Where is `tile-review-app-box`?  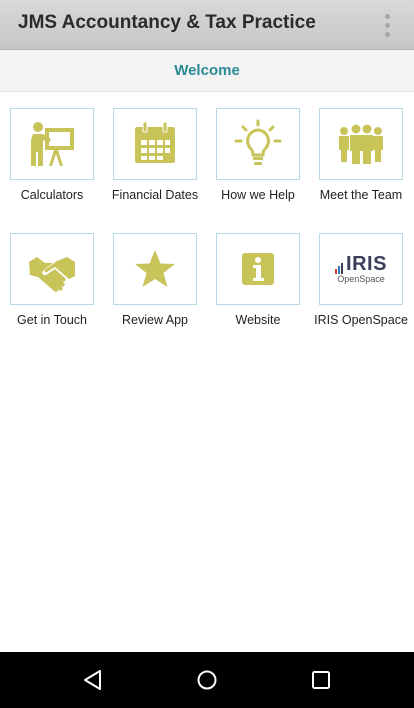
tile-review-app-box is located at coordinates (155, 269).